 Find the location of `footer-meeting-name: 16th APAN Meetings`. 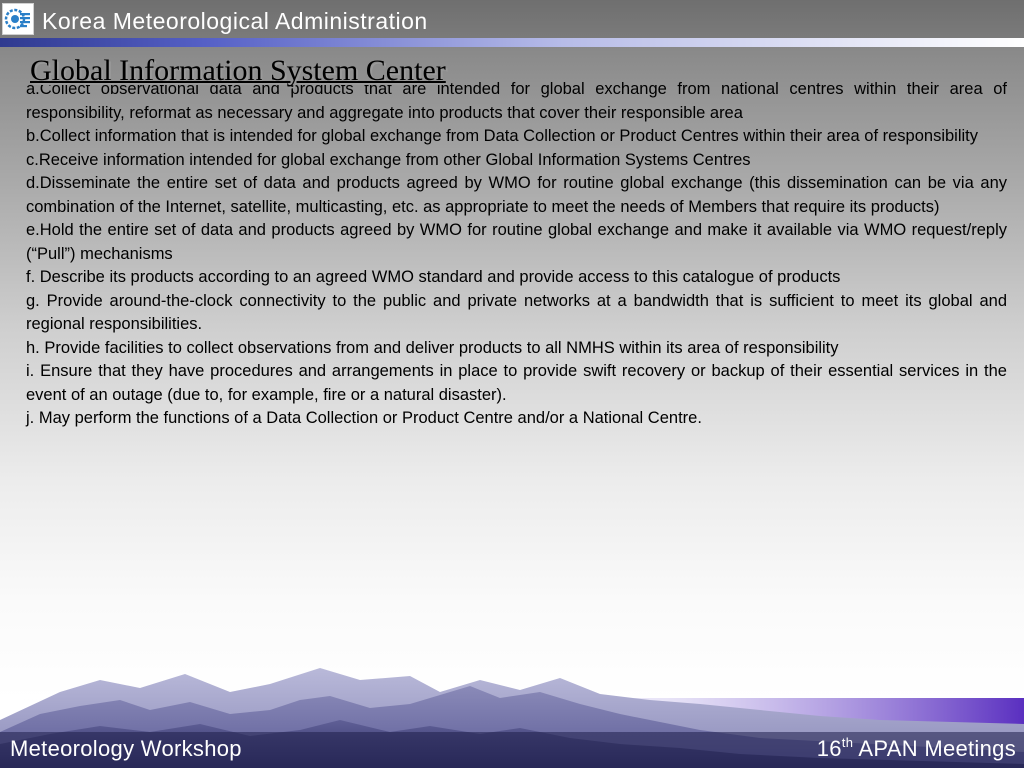

footer-meeting-name: 16th APAN Meetings is located at coordinates (916, 749).